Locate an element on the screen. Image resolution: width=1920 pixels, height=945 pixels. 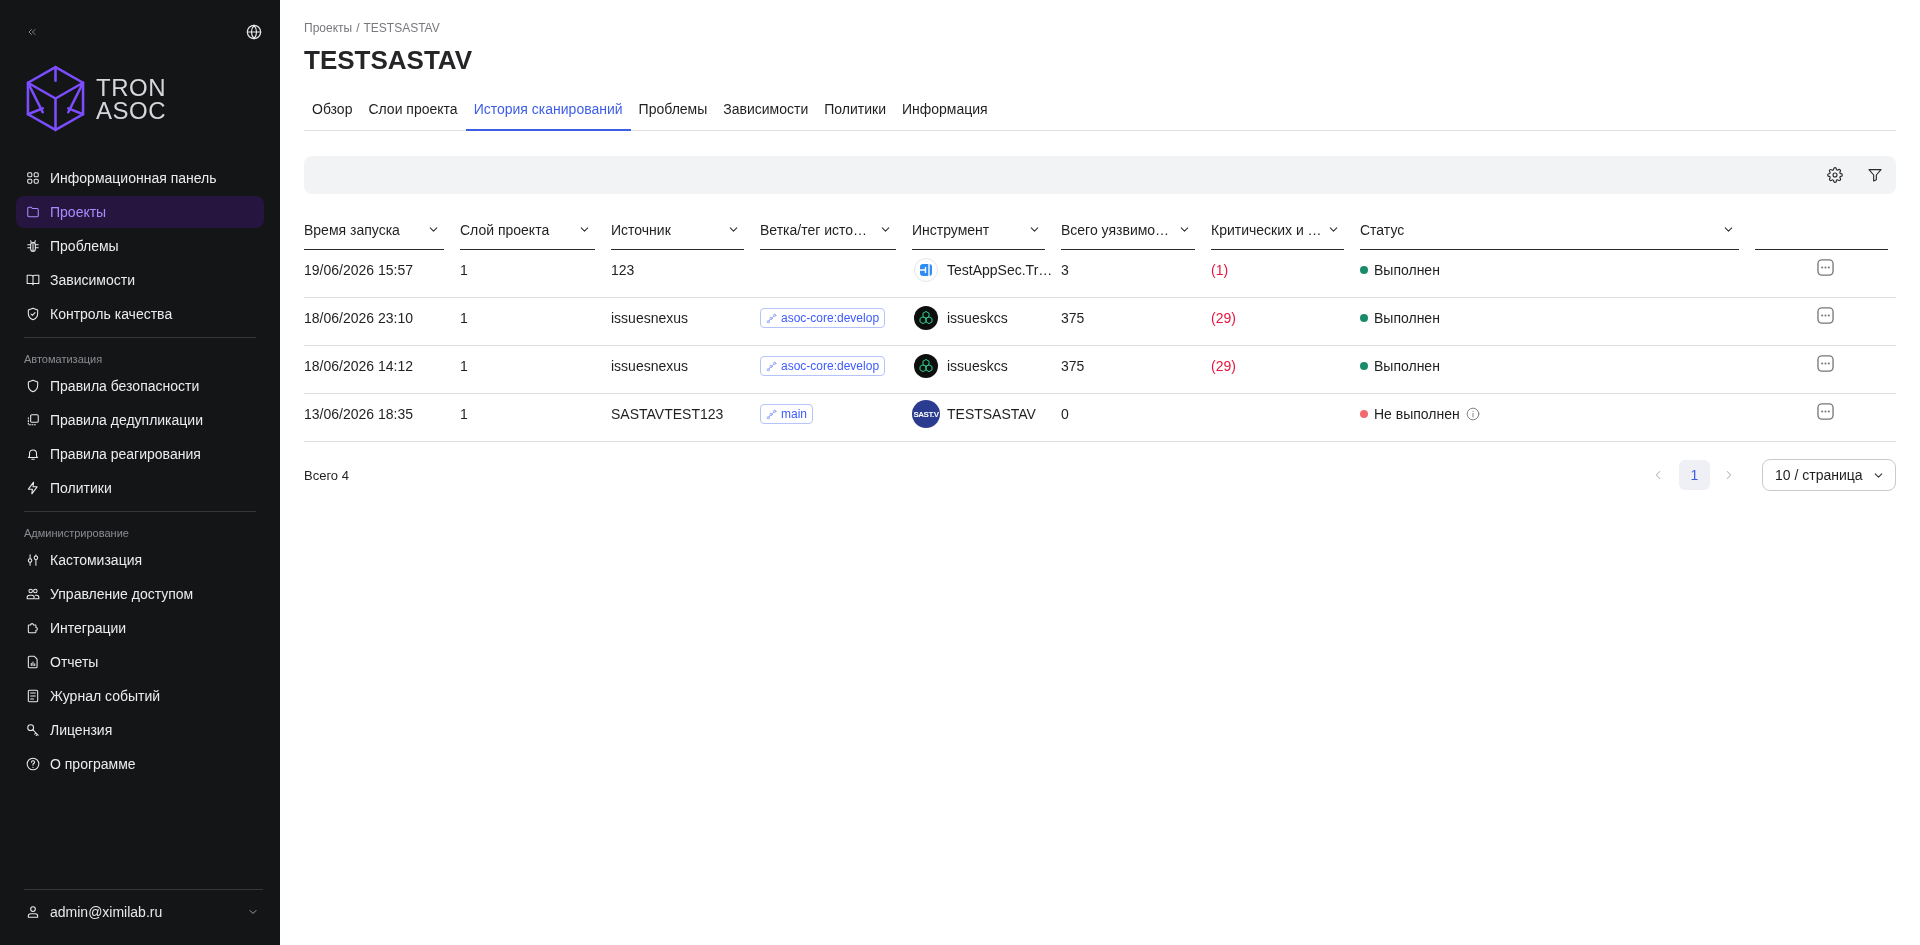
scan-time: 19/06/2026 15:57 is located at coordinates (358, 270).